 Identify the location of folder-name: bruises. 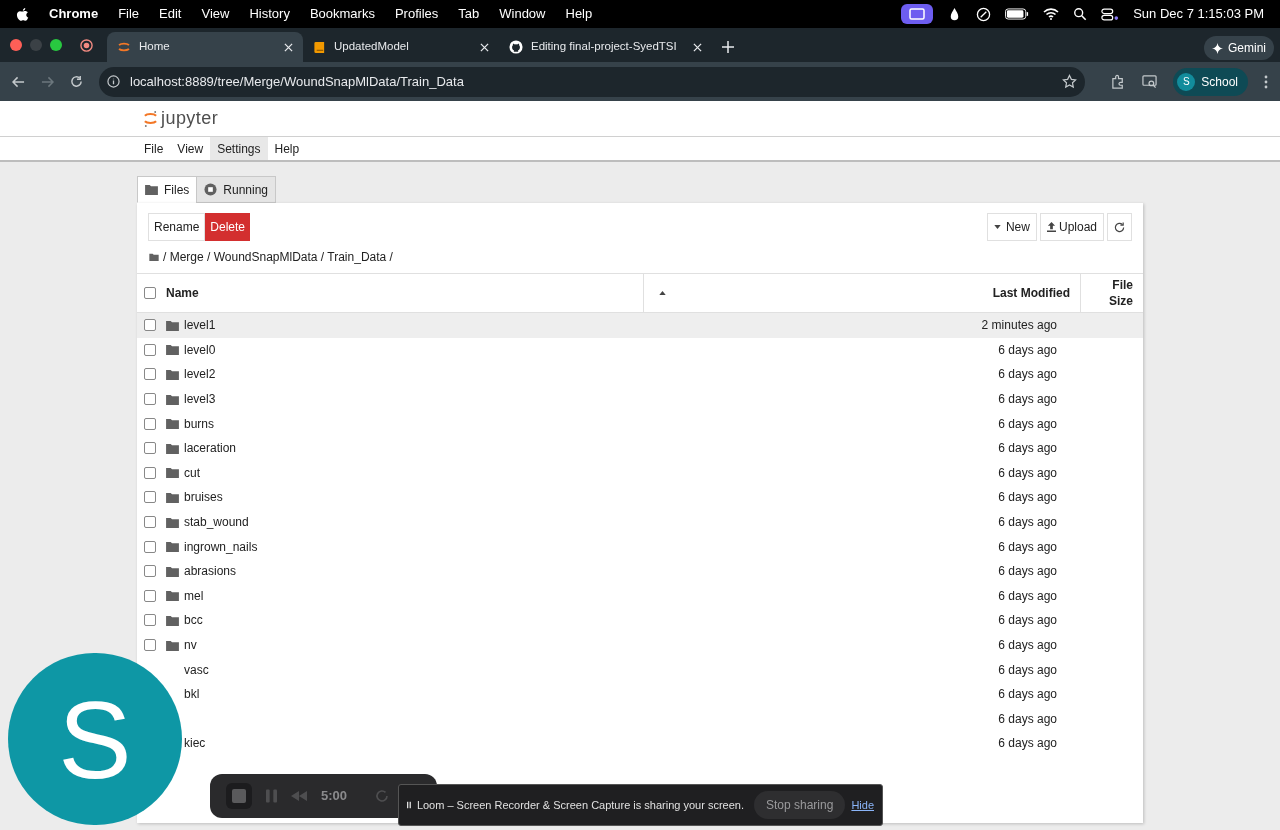
(203, 497).